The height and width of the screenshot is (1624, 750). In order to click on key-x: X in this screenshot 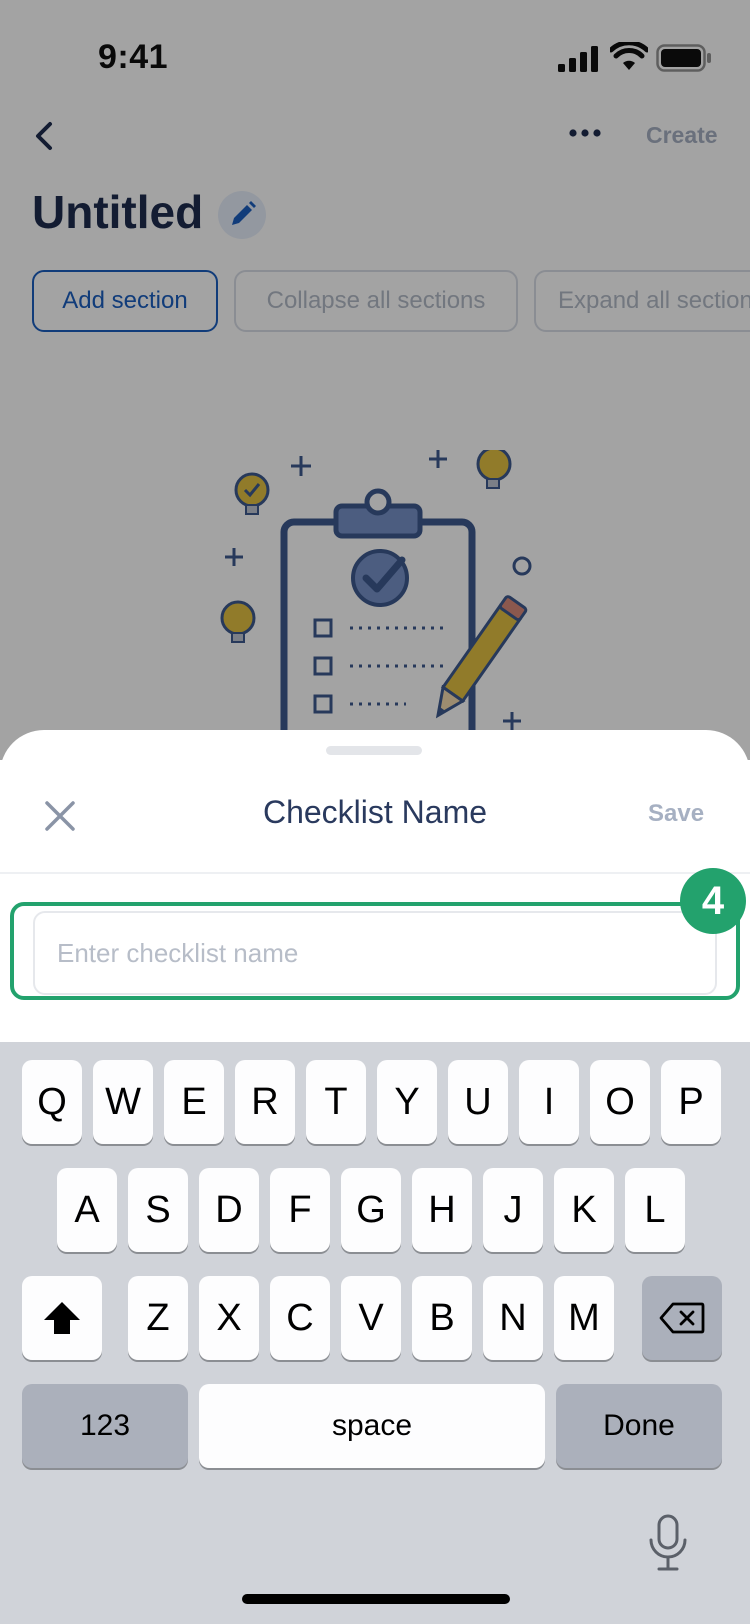, I will do `click(229, 1318)`.